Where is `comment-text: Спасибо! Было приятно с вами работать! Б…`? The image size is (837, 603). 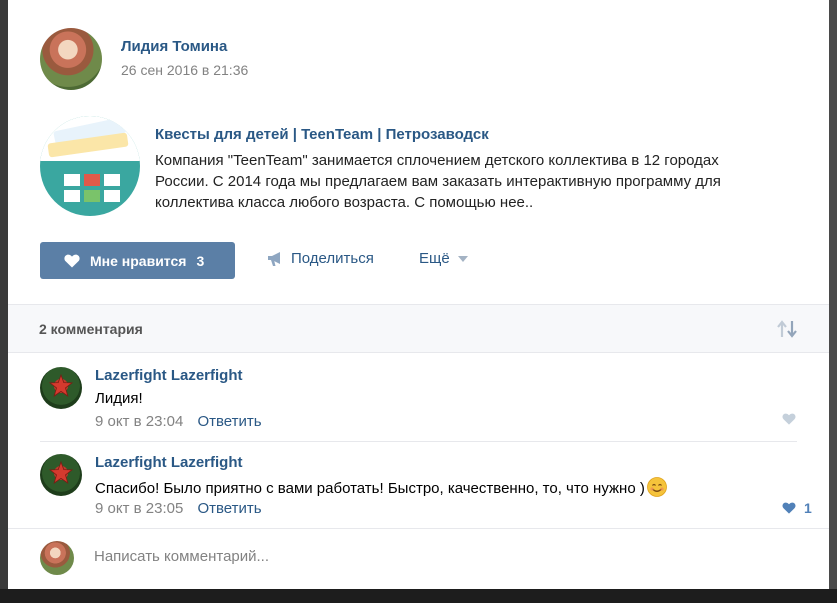
comment-text: Спасибо! Было приятно с вами работать! Б… is located at coordinates (370, 488).